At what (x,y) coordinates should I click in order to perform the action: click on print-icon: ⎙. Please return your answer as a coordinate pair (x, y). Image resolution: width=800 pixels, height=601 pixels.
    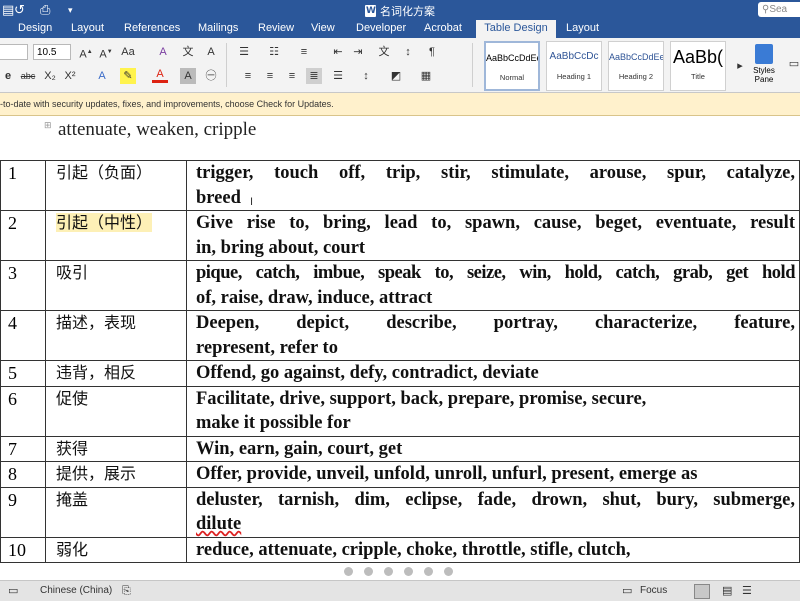
    Looking at the image, I should click on (45, 10).